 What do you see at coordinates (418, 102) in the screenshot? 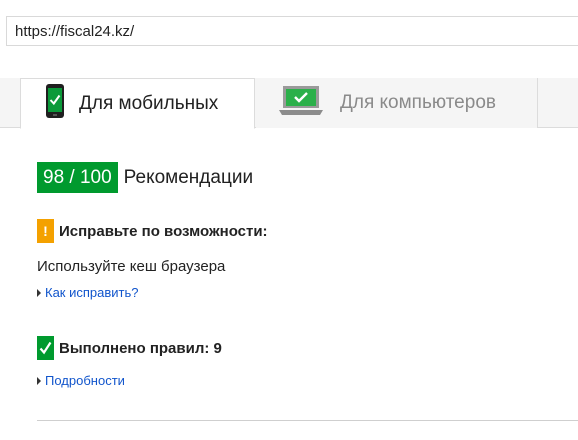
I see `tab-desktop-label: Для компьютеров` at bounding box center [418, 102].